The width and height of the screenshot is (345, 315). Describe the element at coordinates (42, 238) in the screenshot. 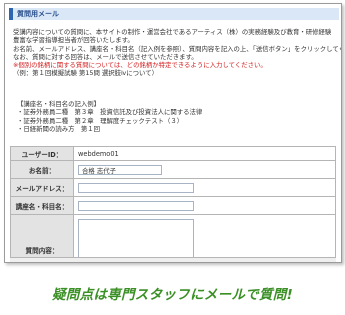

I see `question-label: 質問内容：` at that location.